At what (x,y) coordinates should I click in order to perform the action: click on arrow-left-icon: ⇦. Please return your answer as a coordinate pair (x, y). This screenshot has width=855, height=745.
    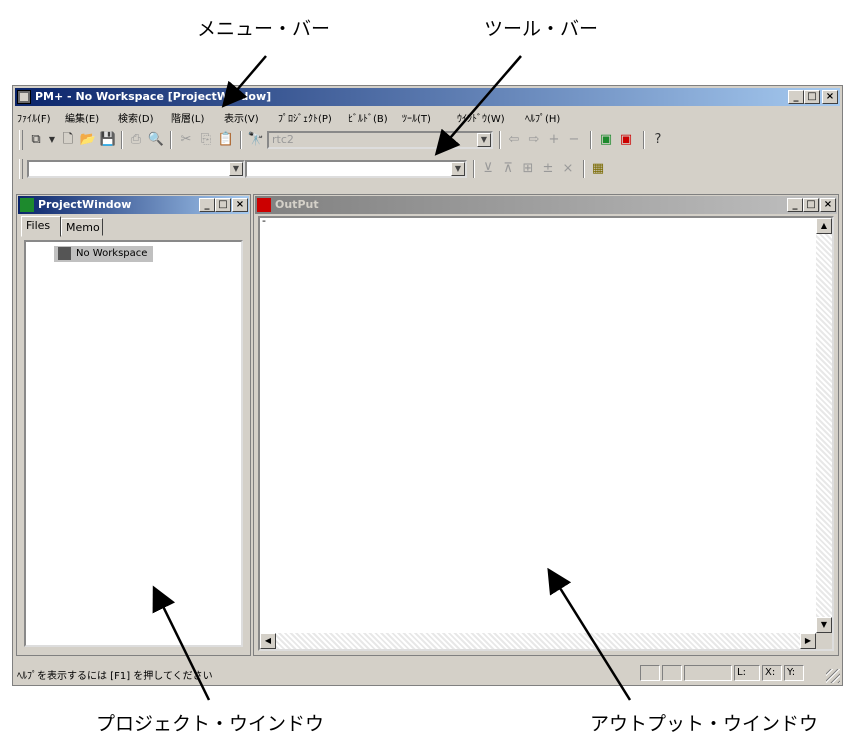
    Looking at the image, I should click on (514, 140).